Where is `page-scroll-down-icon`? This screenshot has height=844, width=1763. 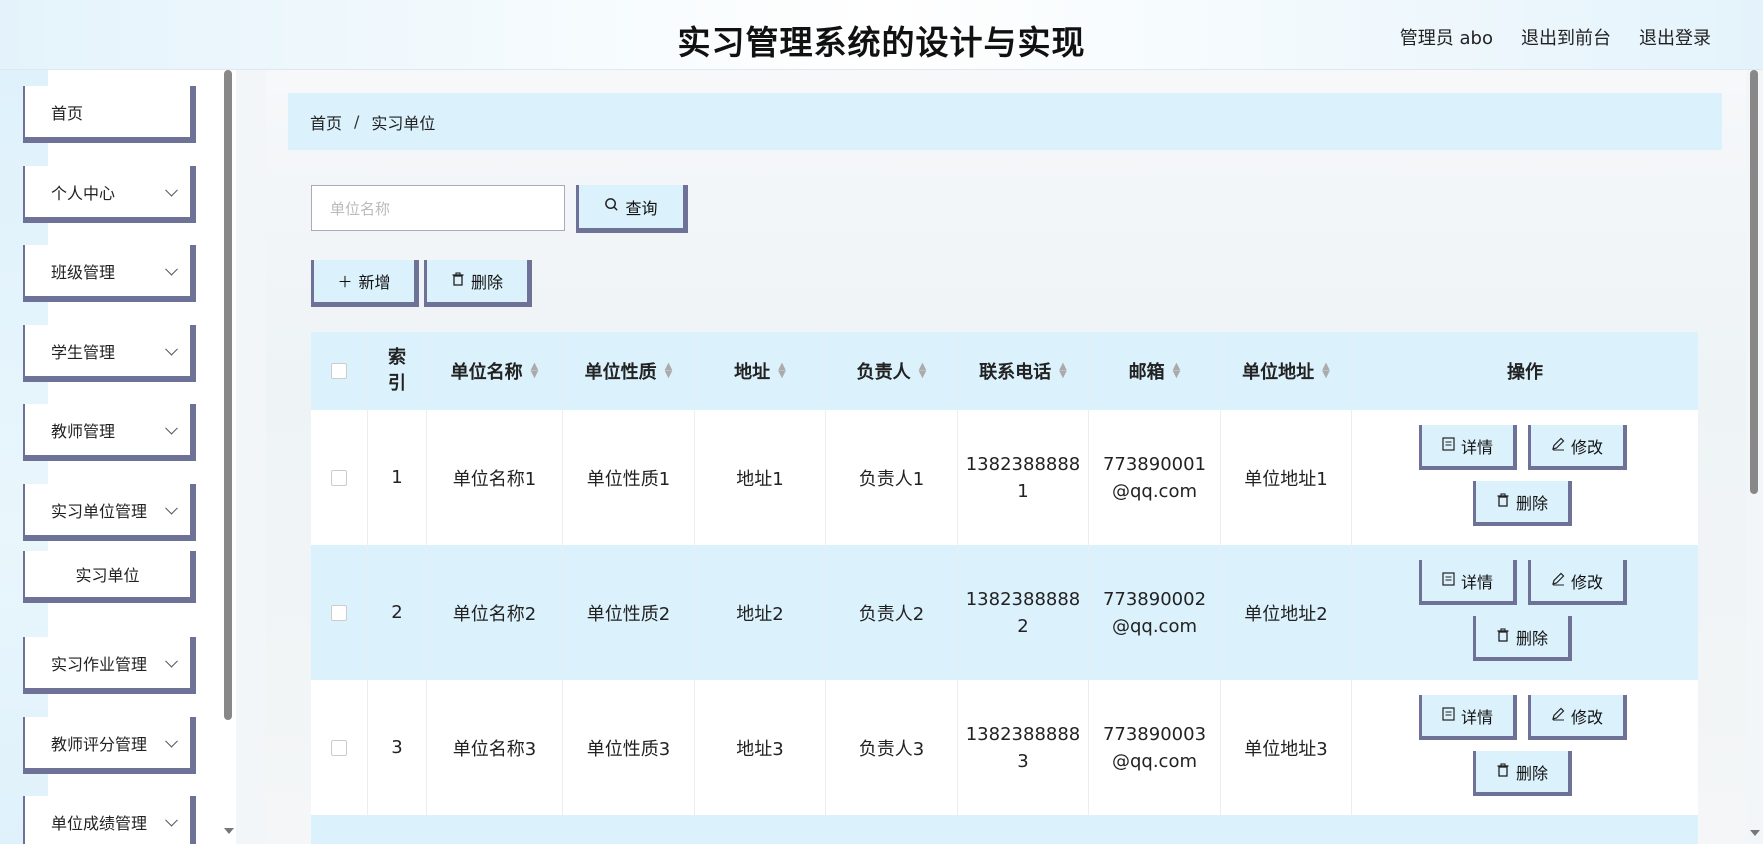 page-scroll-down-icon is located at coordinates (1755, 833).